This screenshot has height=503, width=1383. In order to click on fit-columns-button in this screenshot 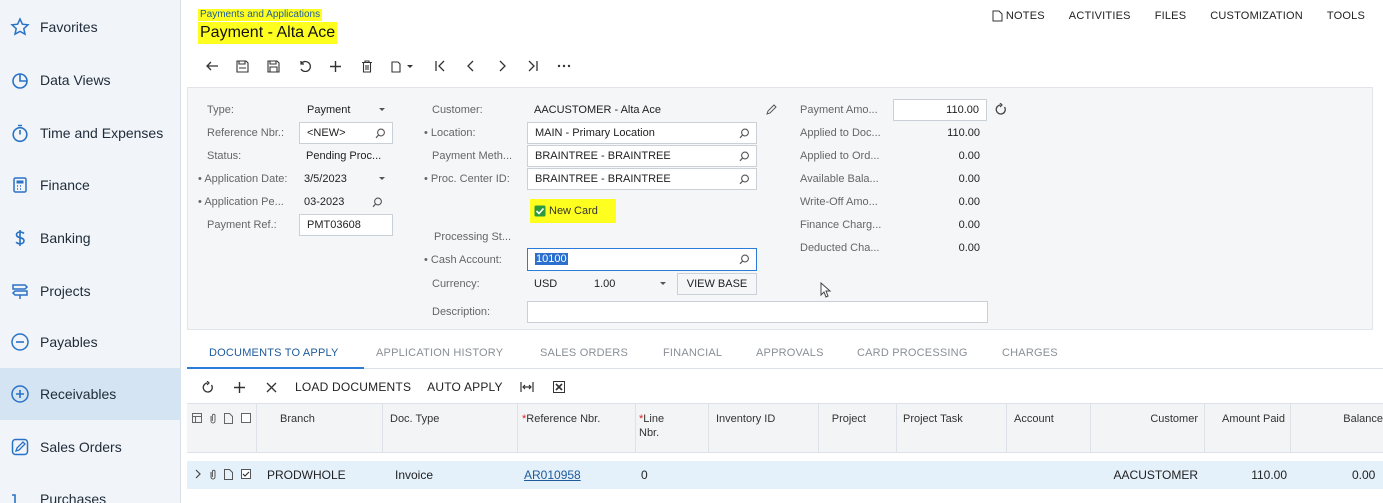, I will do `click(527, 387)`.